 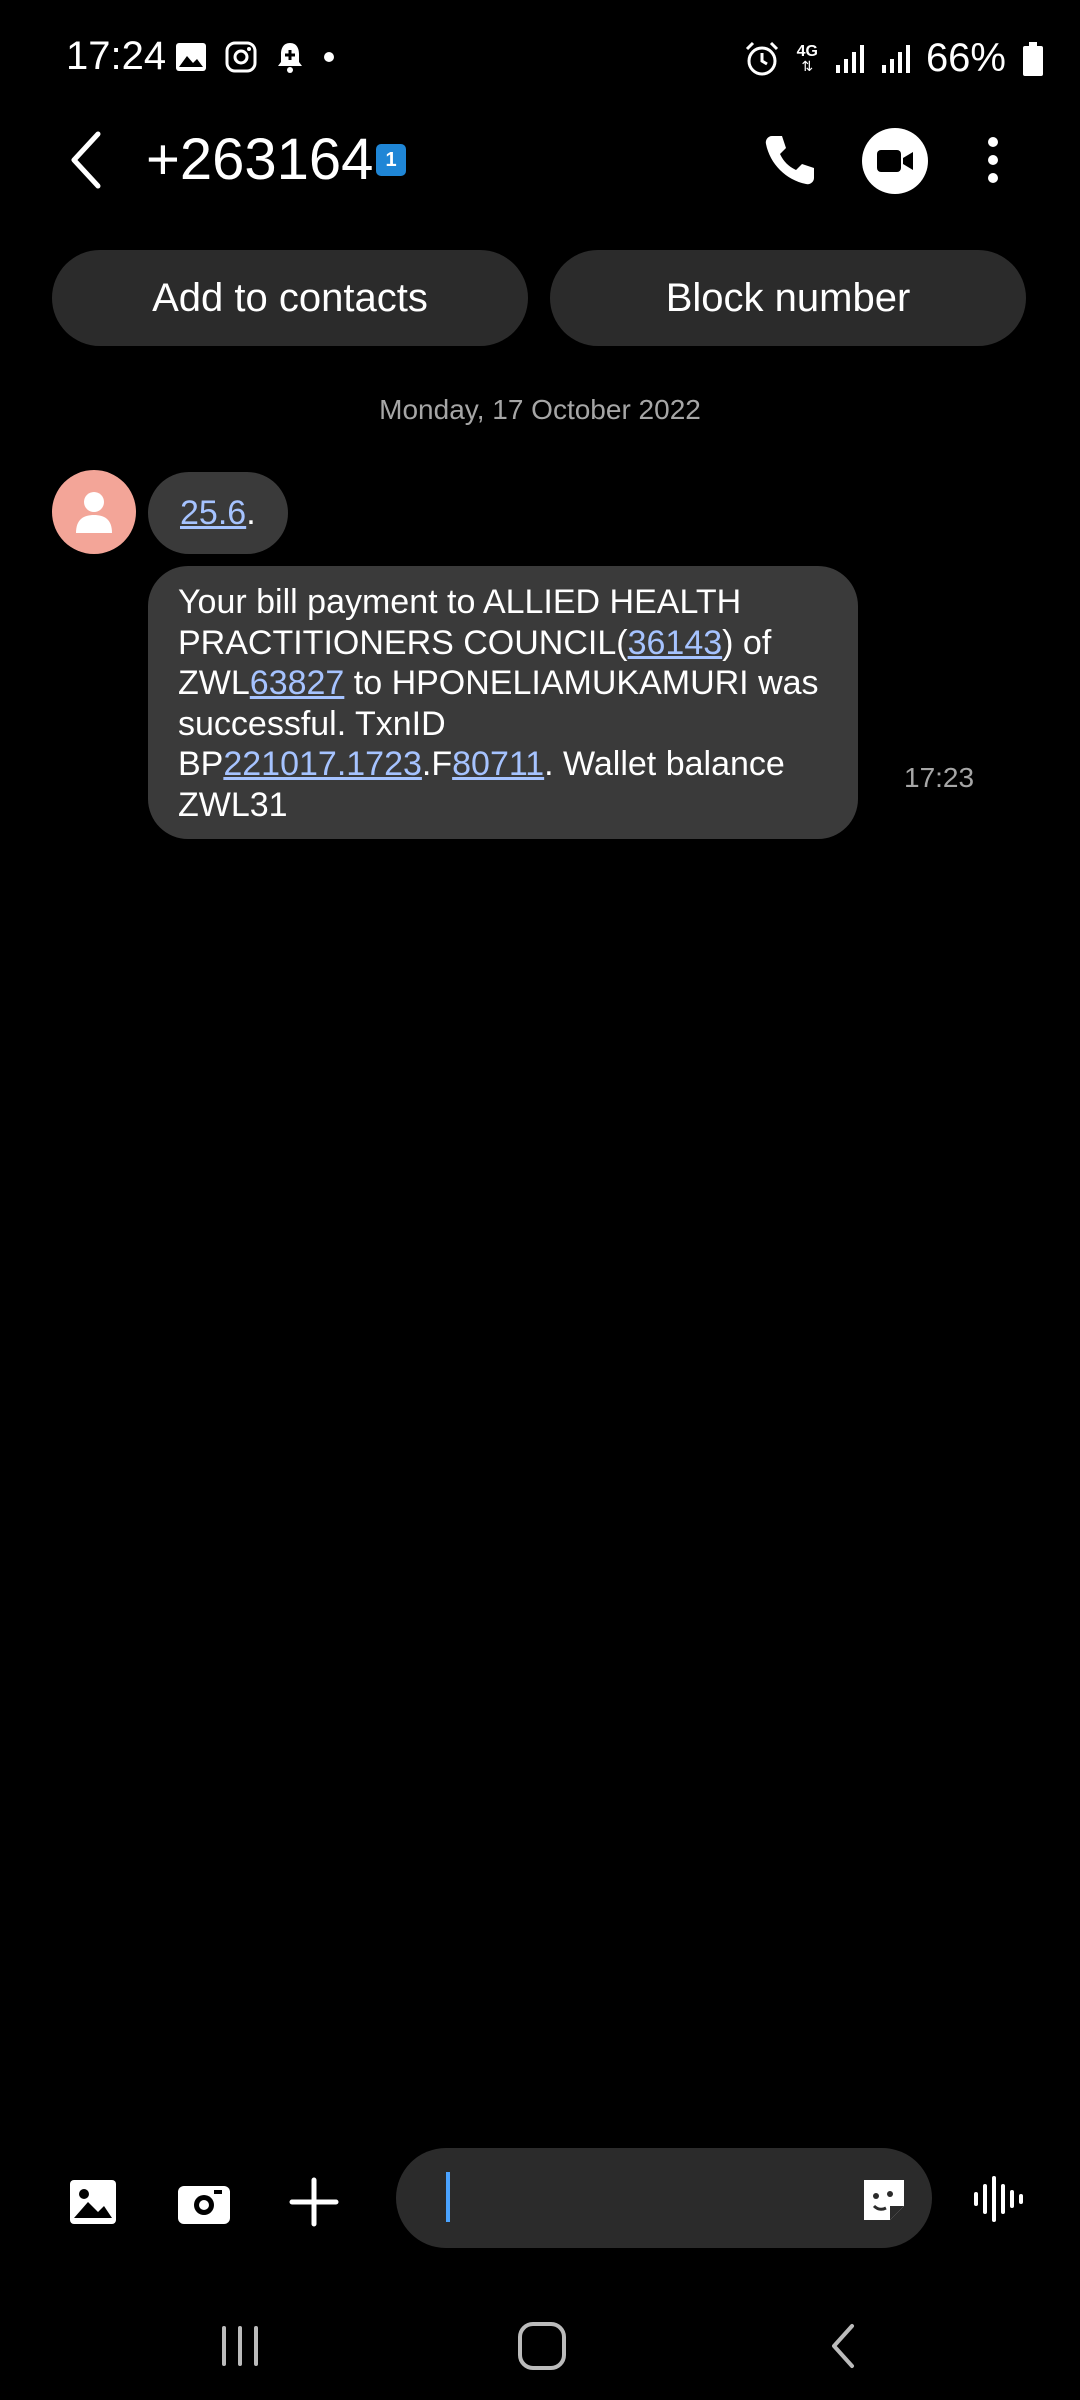 I want to click on add-to-contacts-button: Add to contacts, so click(x=290, y=298).